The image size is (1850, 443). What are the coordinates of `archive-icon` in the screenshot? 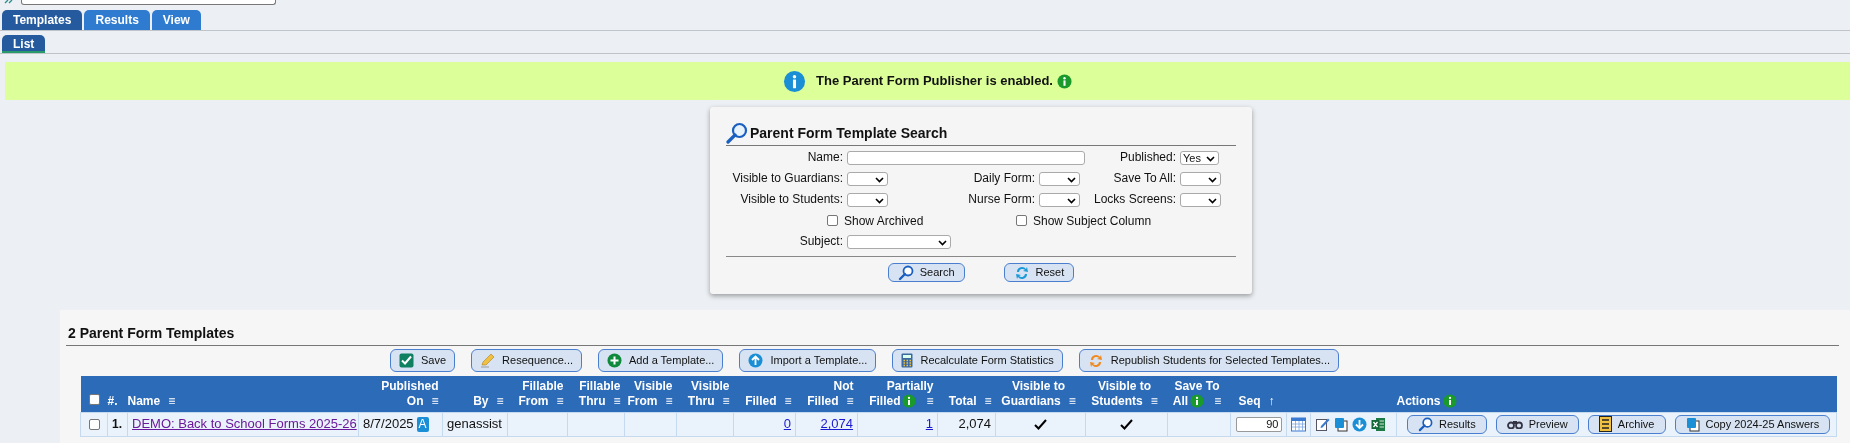 It's located at (1605, 424).